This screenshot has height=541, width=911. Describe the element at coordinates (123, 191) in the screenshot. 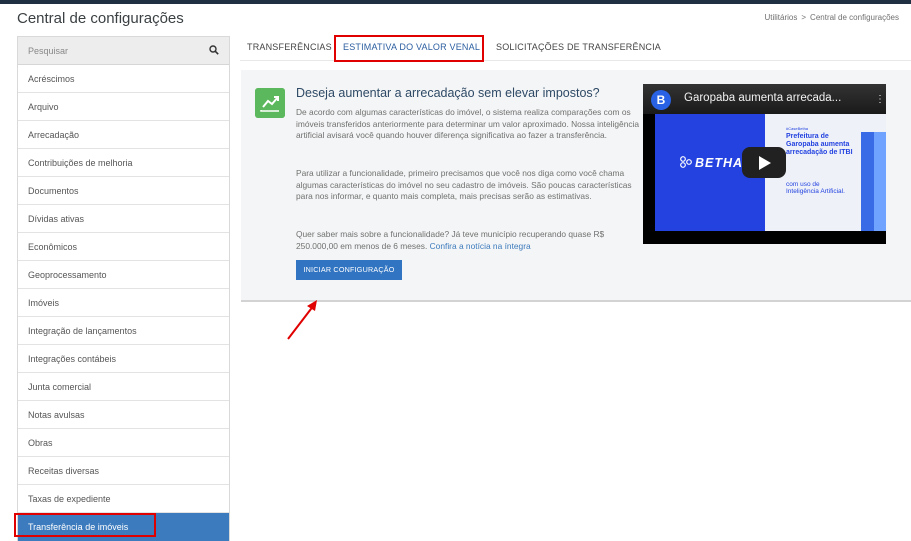

I see `sidebar-item-documentos: Documentos` at that location.